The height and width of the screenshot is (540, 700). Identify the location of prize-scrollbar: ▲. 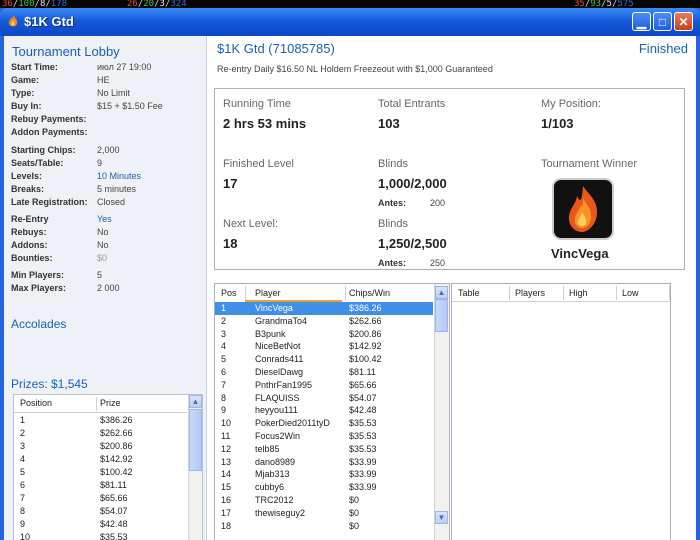
(195, 467).